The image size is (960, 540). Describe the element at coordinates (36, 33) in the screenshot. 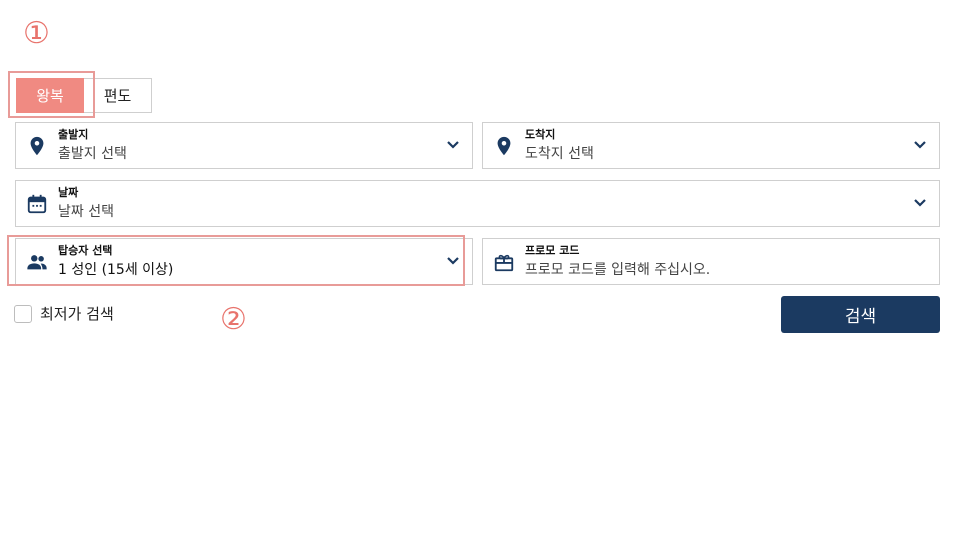

I see `annotation-marker-1: ①` at that location.